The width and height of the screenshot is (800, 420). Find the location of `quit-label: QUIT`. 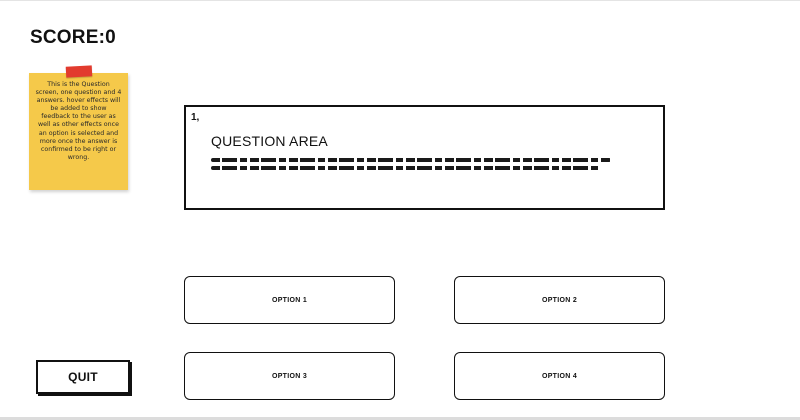

quit-label: QUIT is located at coordinates (83, 377).